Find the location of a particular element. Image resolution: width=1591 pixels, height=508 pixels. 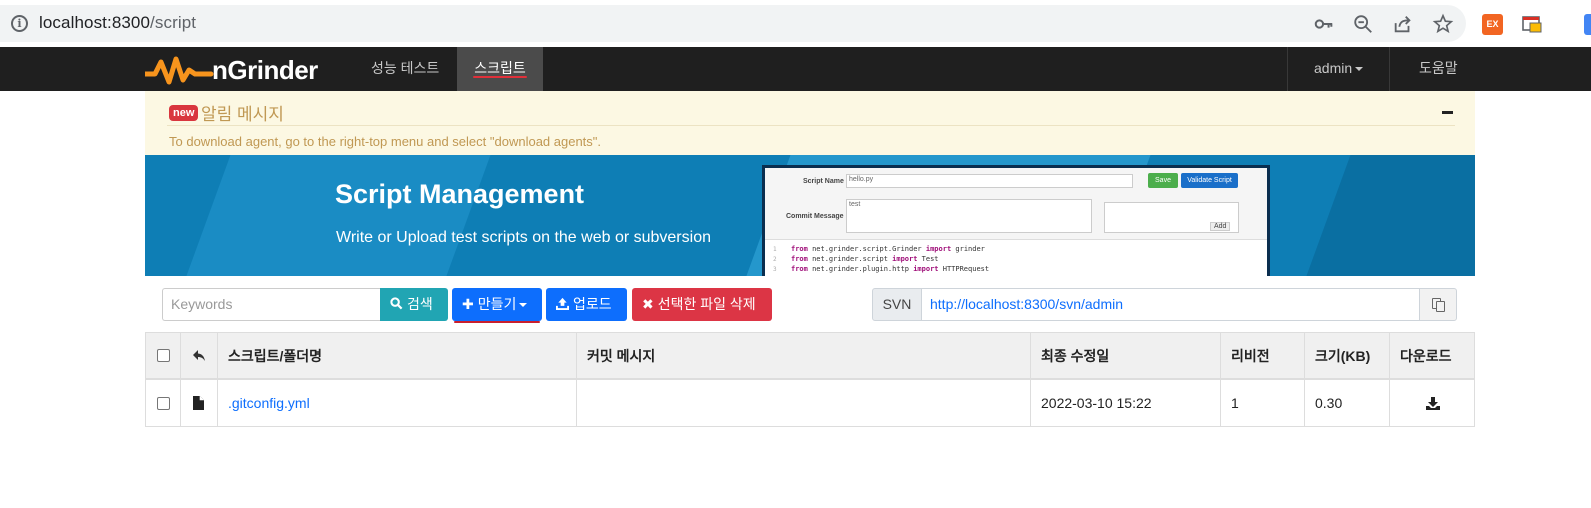

script-name-link: .gitconfig.yml is located at coordinates (269, 403).